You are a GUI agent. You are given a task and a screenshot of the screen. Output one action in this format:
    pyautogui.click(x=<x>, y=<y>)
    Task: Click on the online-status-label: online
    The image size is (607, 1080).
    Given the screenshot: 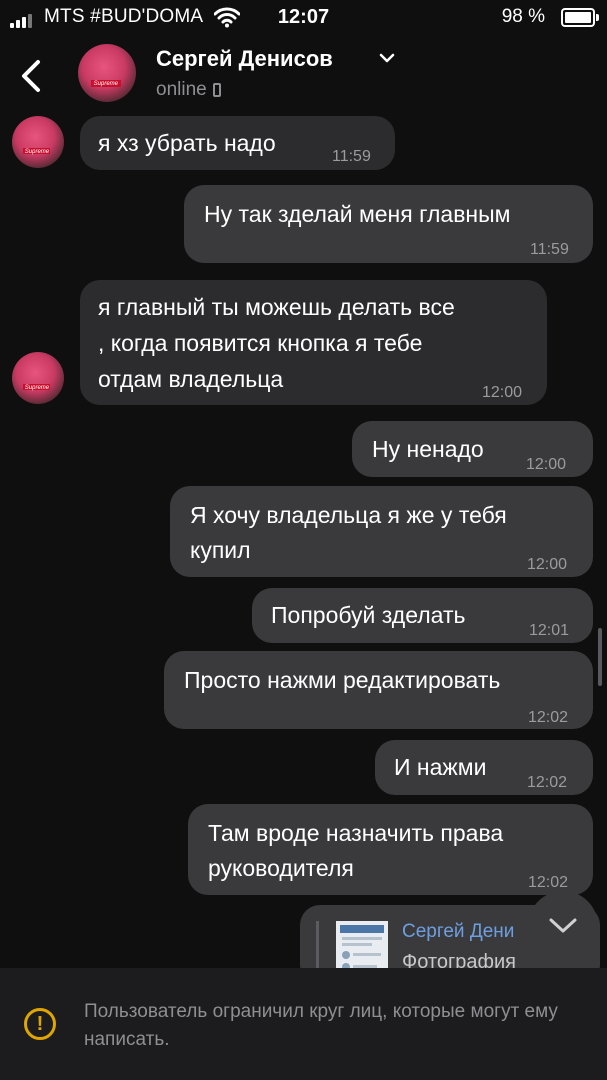 What is the action you would take?
    pyautogui.click(x=181, y=89)
    